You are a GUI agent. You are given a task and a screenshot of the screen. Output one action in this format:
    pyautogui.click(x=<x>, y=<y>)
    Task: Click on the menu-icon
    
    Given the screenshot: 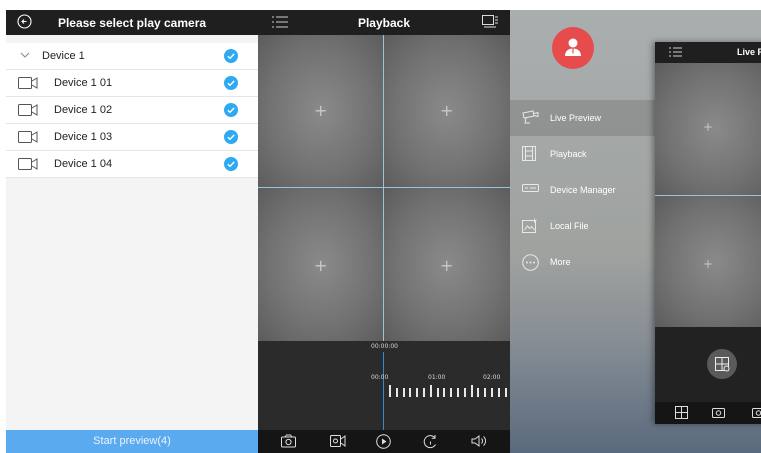 What is the action you would take?
    pyautogui.click(x=675, y=52)
    